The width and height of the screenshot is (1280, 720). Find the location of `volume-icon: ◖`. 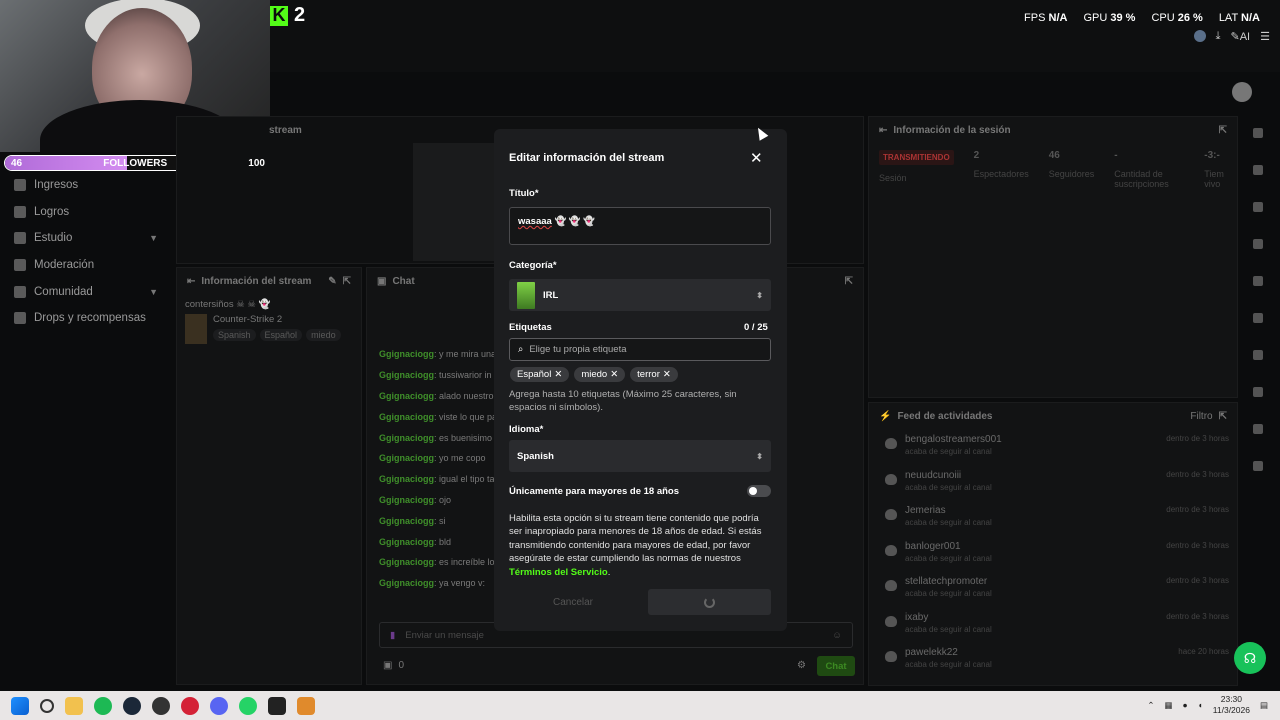

volume-icon: ◖ is located at coordinates (1200, 705).